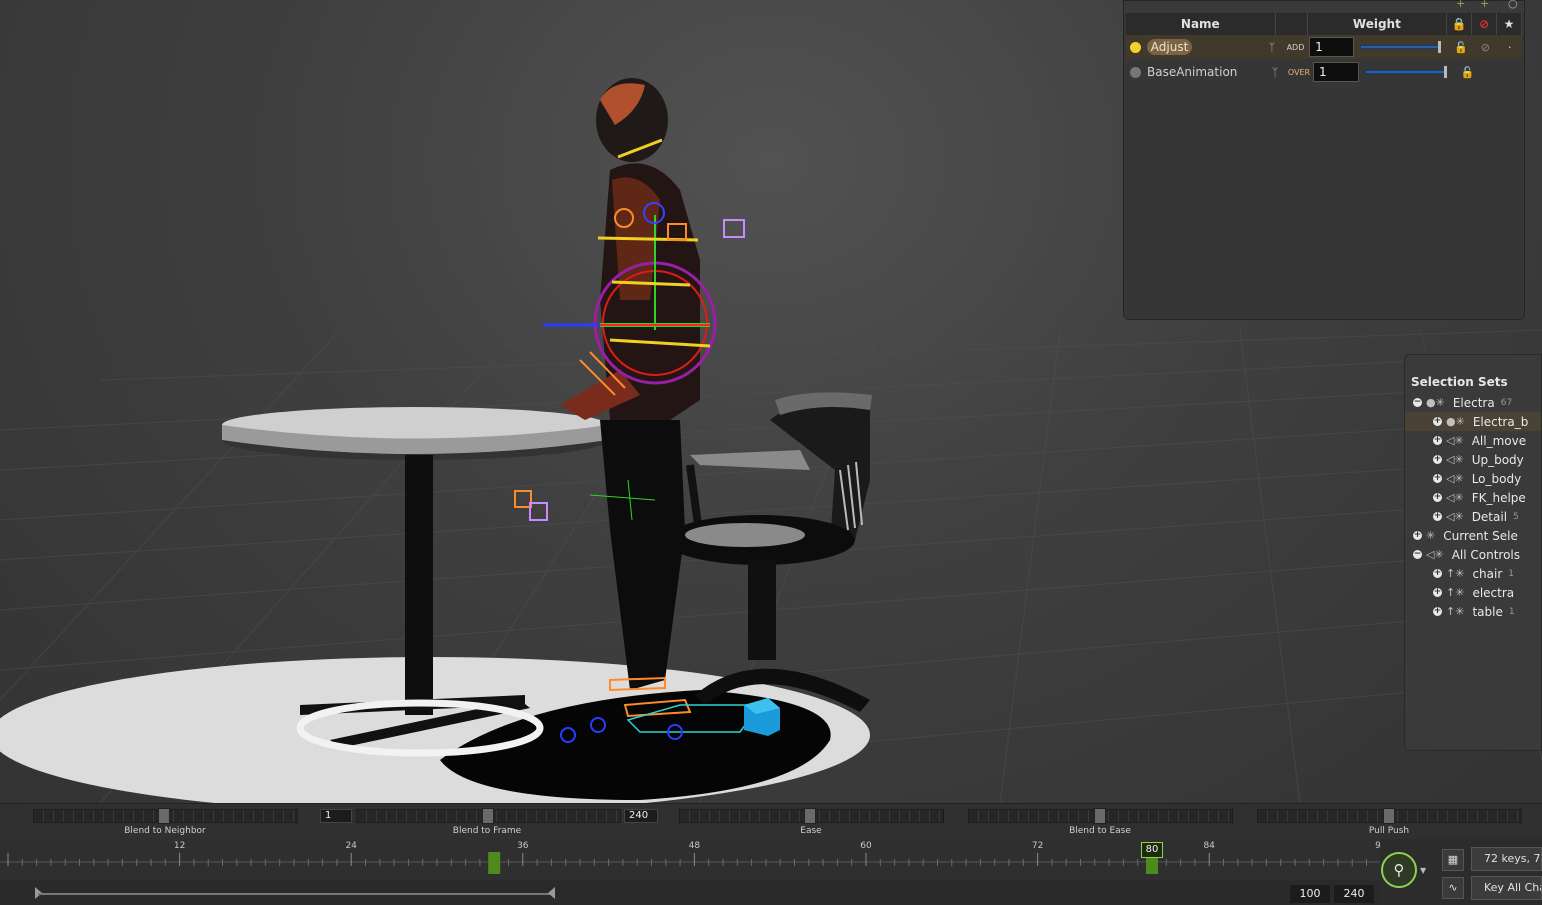 The width and height of the screenshot is (1542, 905). What do you see at coordinates (1473, 535) in the screenshot?
I see `selection-set-item: + ✳ Current Sele` at bounding box center [1473, 535].